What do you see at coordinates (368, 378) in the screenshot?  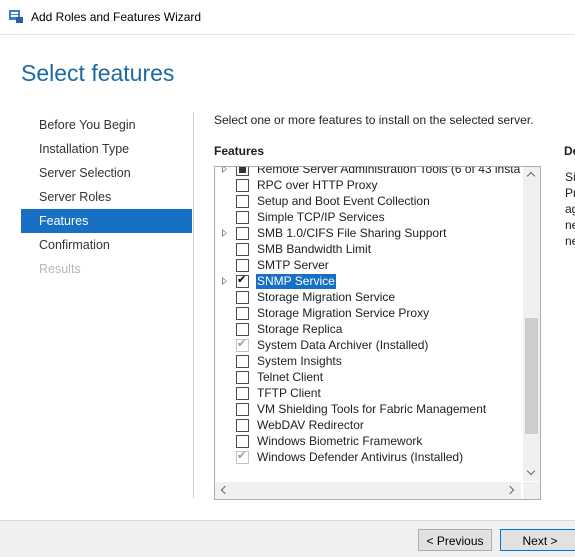 I see `feature-row: Telnet Client` at bounding box center [368, 378].